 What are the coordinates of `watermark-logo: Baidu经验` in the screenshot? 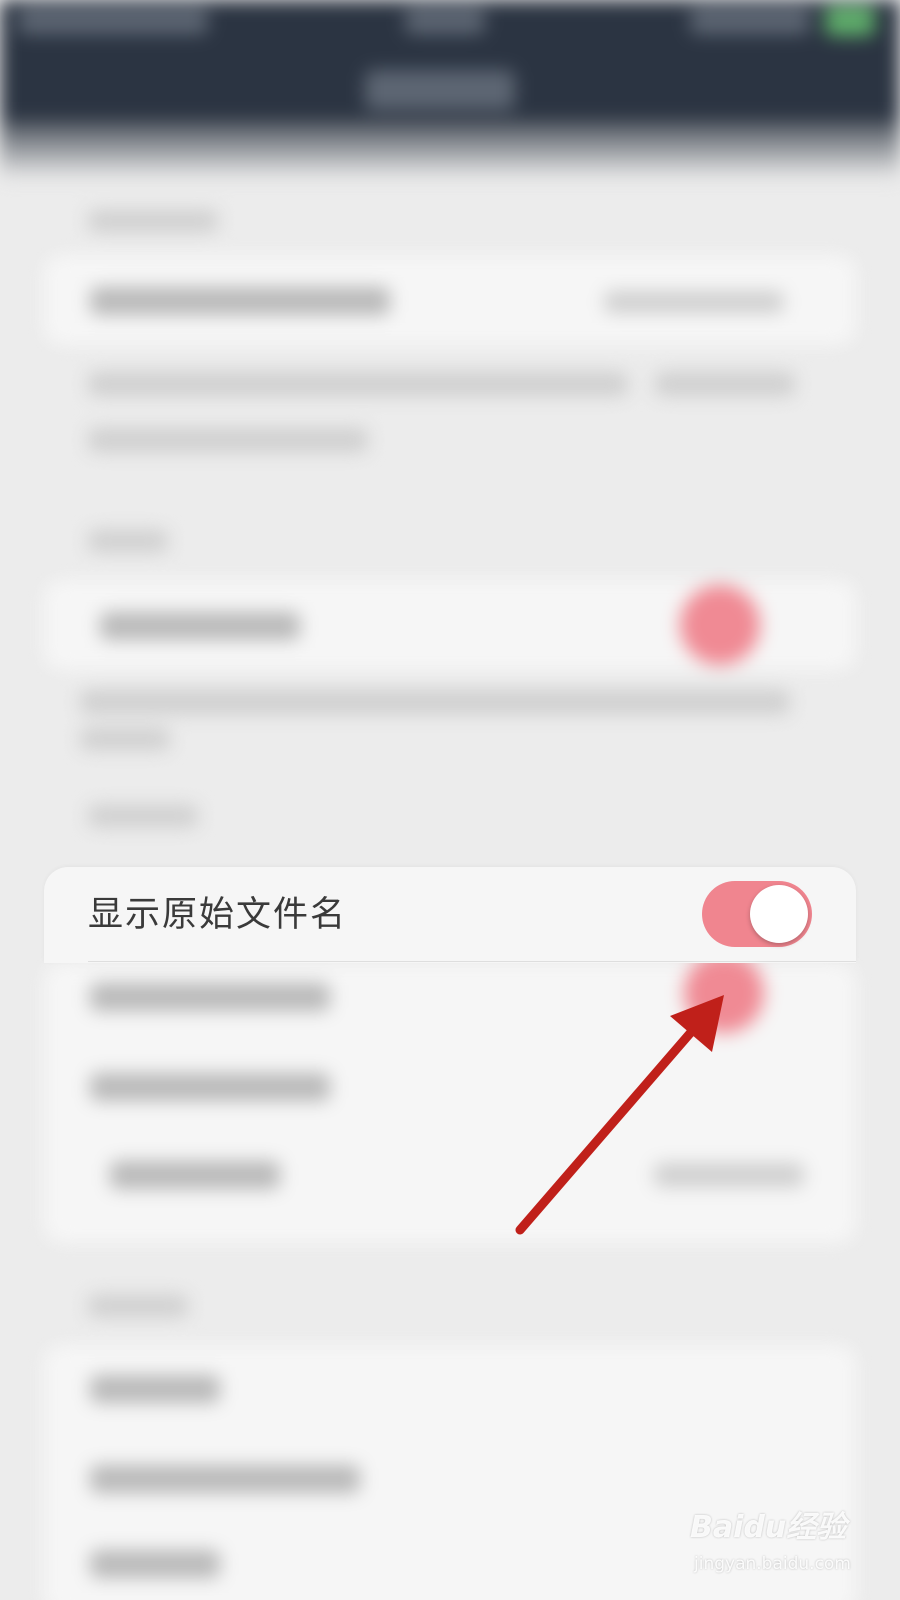 It's located at (768, 1527).